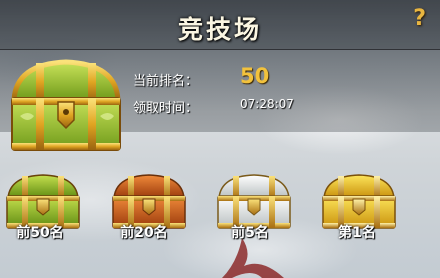 This screenshot has width=440, height=278. What do you see at coordinates (253, 258) in the screenshot?
I see `red-ribbon-decoration` at bounding box center [253, 258].